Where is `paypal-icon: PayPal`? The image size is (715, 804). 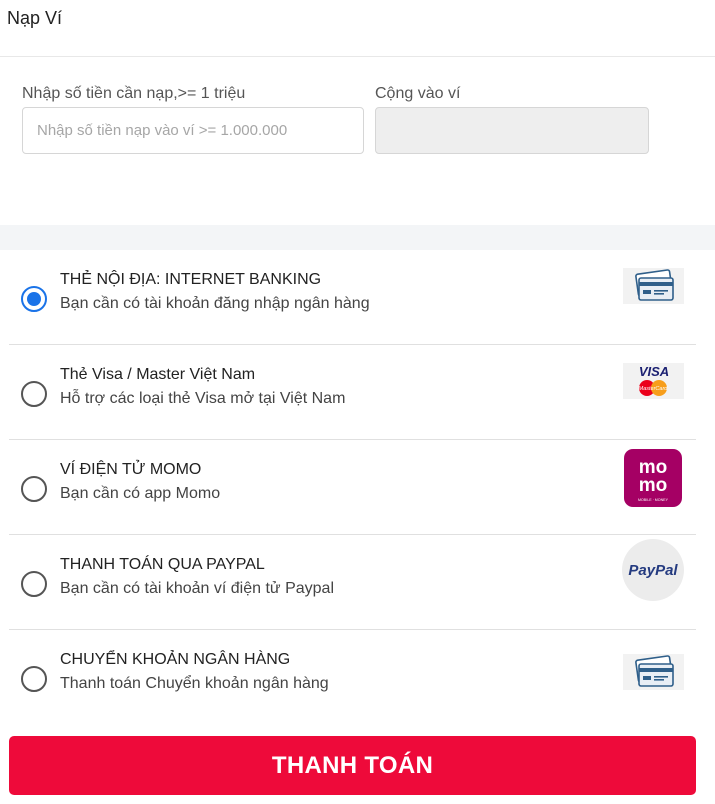
paypal-icon: PayPal is located at coordinates (653, 572).